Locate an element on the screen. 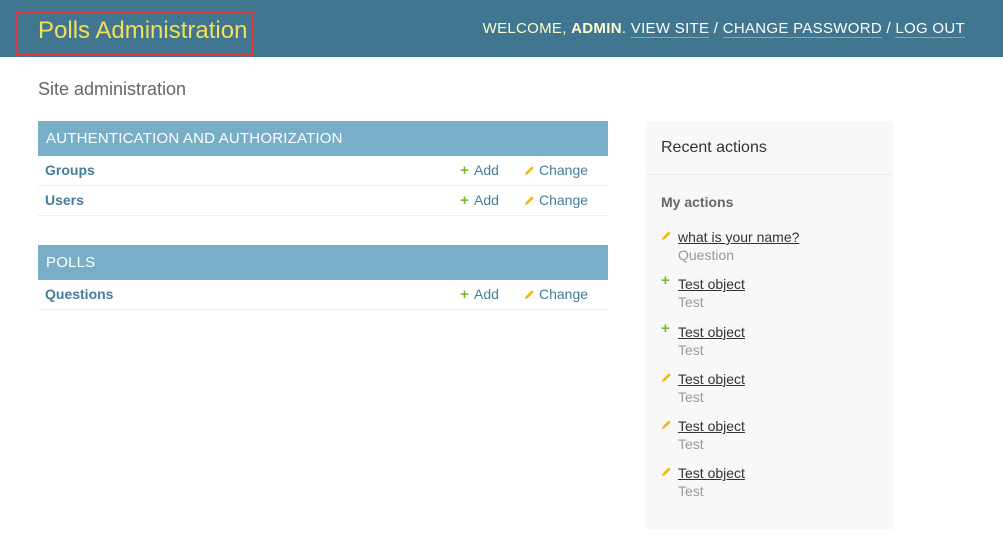 This screenshot has width=1003, height=550. username: admin is located at coordinates (596, 28).